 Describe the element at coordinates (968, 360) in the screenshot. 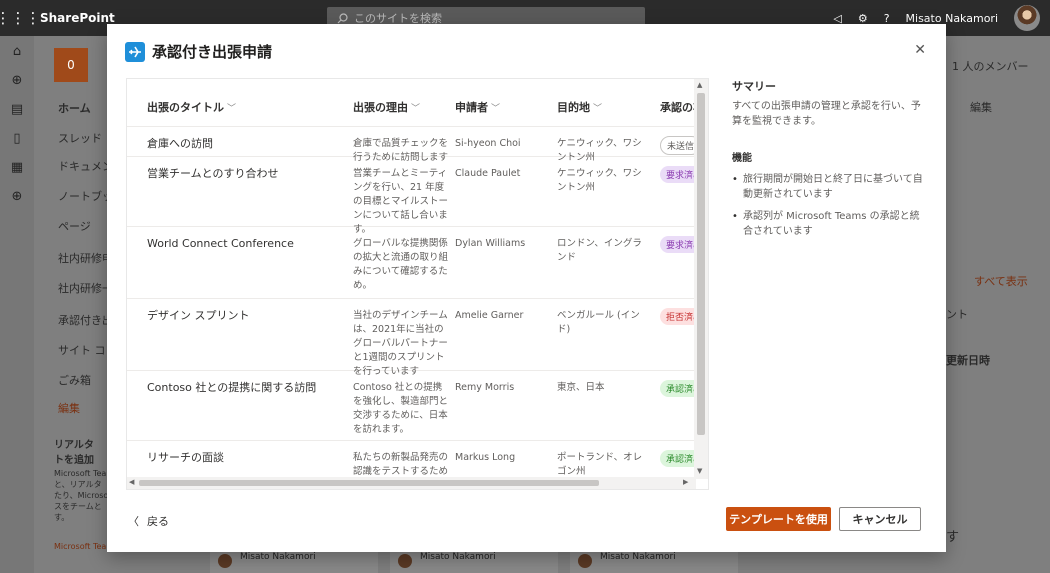

I see `modified-column: 更新日時` at that location.